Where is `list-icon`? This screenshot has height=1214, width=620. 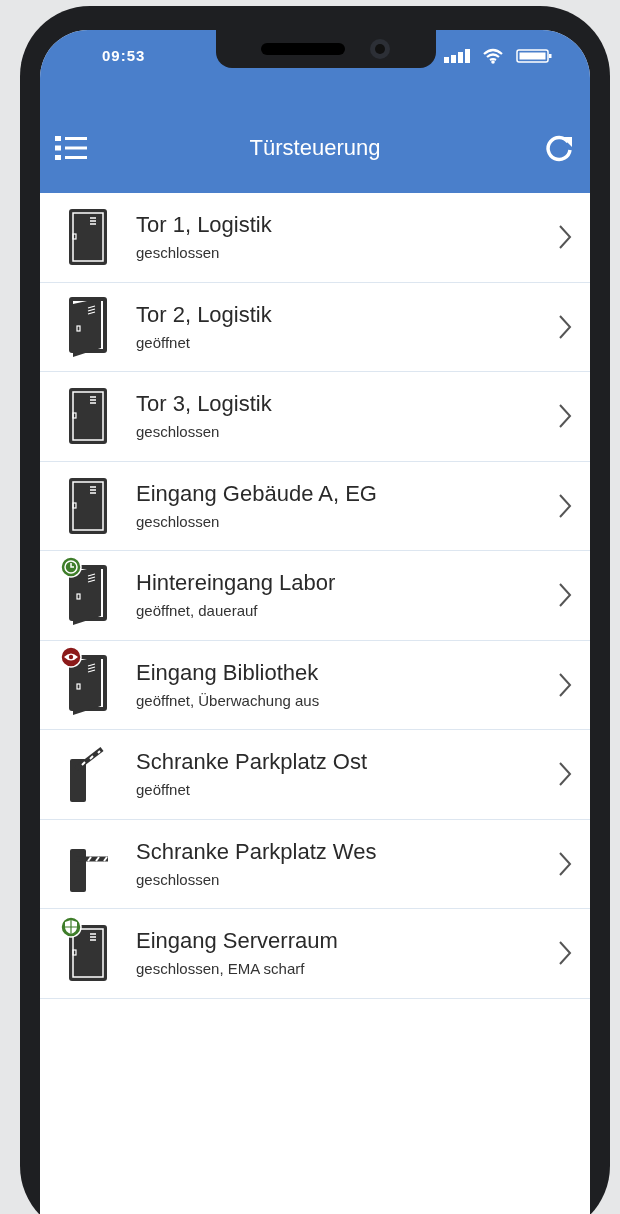 list-icon is located at coordinates (71, 147).